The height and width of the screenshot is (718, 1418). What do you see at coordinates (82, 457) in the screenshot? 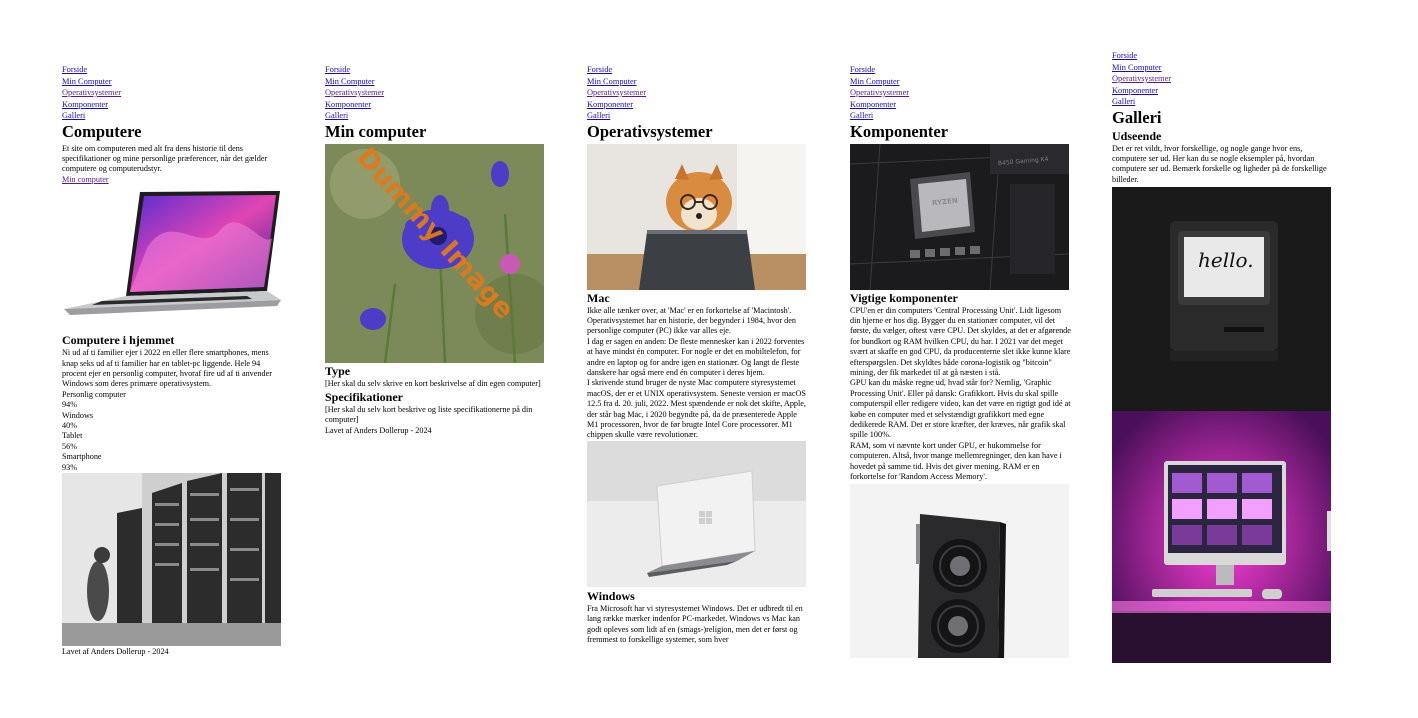
I see `stat-label: Smartphone` at bounding box center [82, 457].